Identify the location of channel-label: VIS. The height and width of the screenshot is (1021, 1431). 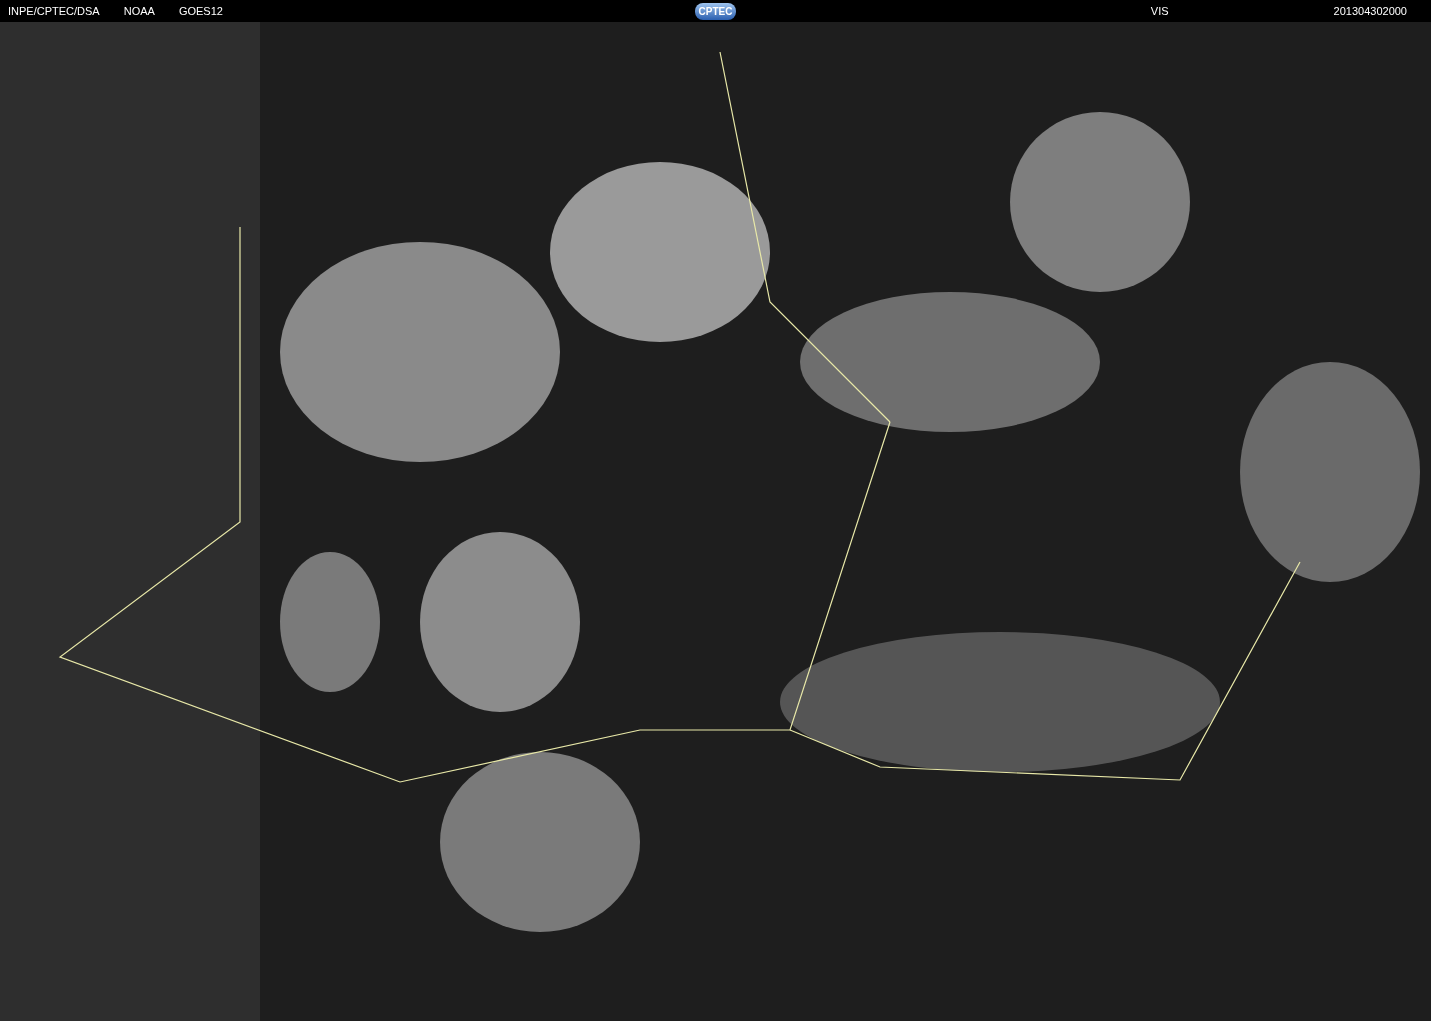
(1159, 11).